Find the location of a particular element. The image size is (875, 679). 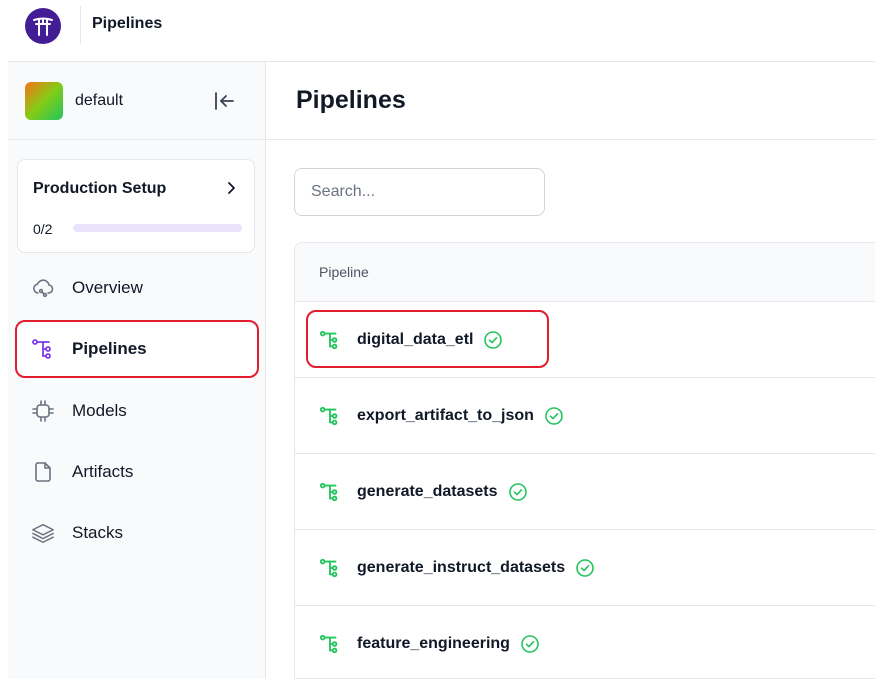

page-title: Pipelines is located at coordinates (351, 100).